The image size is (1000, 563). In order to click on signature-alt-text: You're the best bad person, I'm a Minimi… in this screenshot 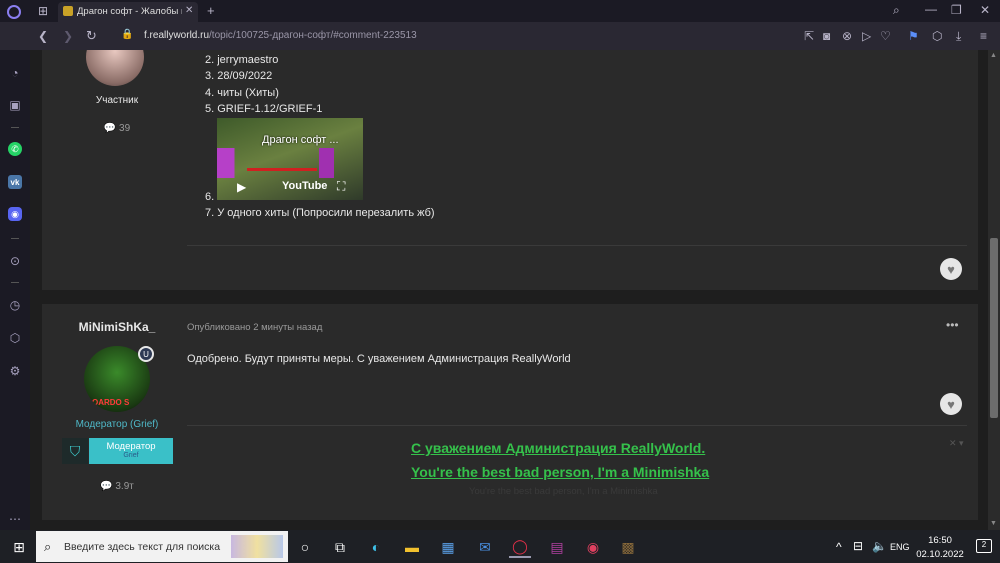, I will do `click(563, 491)`.